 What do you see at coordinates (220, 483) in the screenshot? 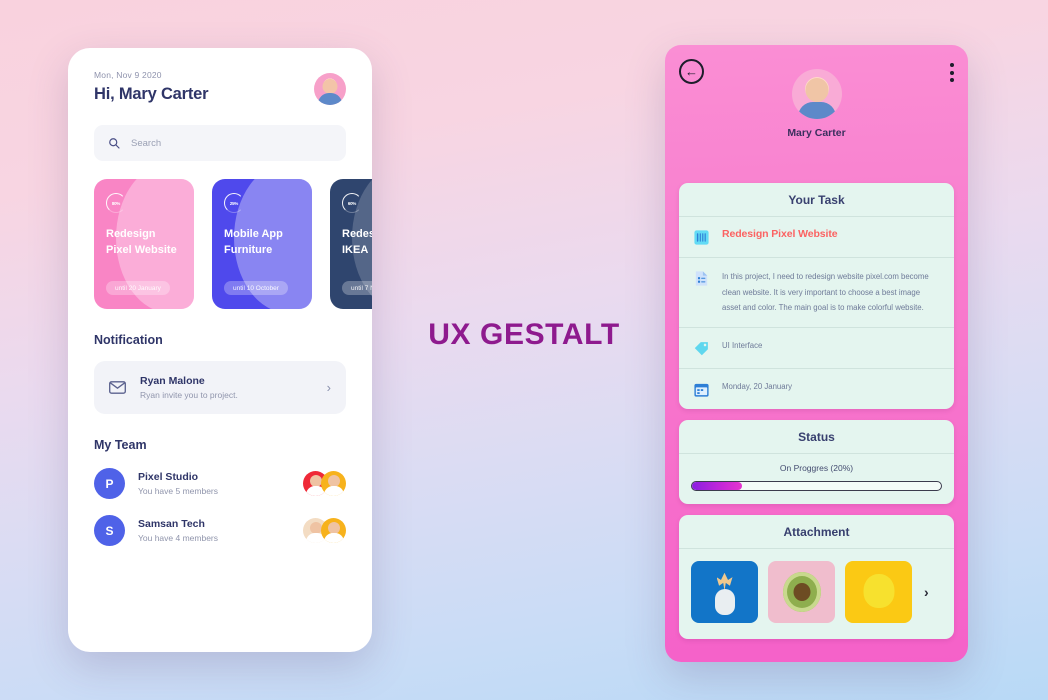
I see `list-item: P Pixel Studio You have 5 members` at bounding box center [220, 483].